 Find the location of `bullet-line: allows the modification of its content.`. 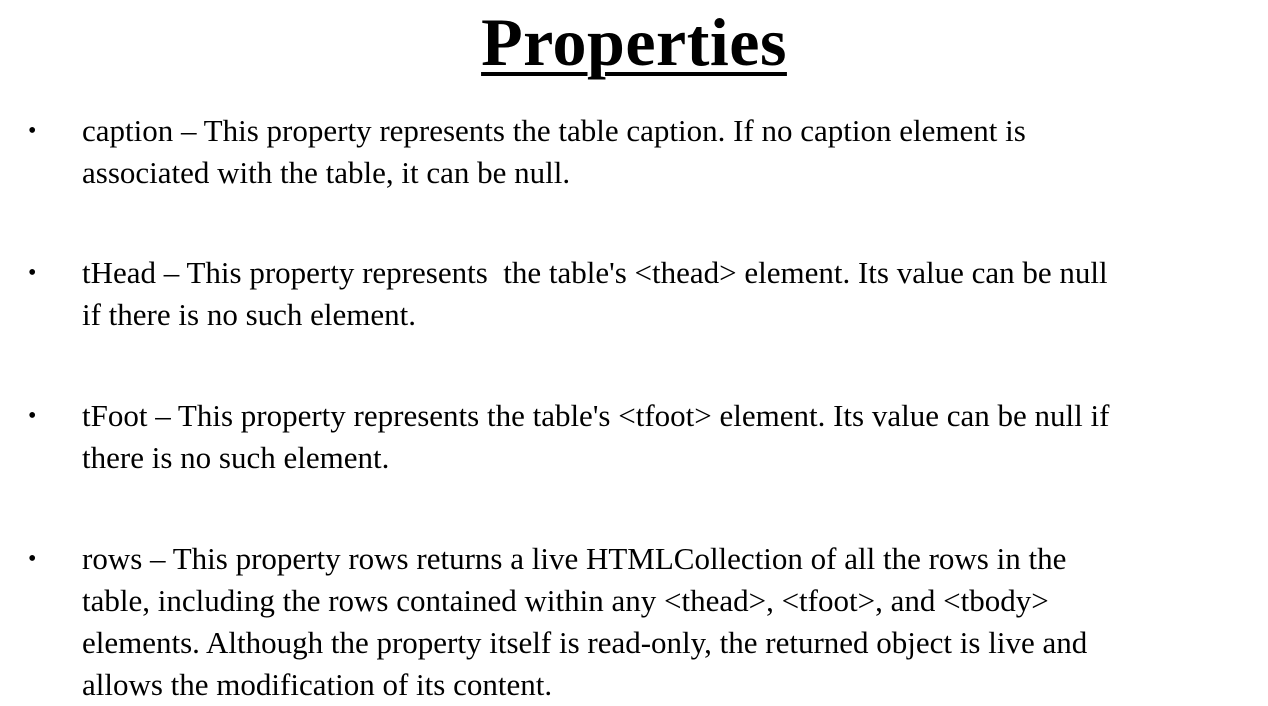

bullet-line: allows the modification of its content. is located at coordinates (317, 684).